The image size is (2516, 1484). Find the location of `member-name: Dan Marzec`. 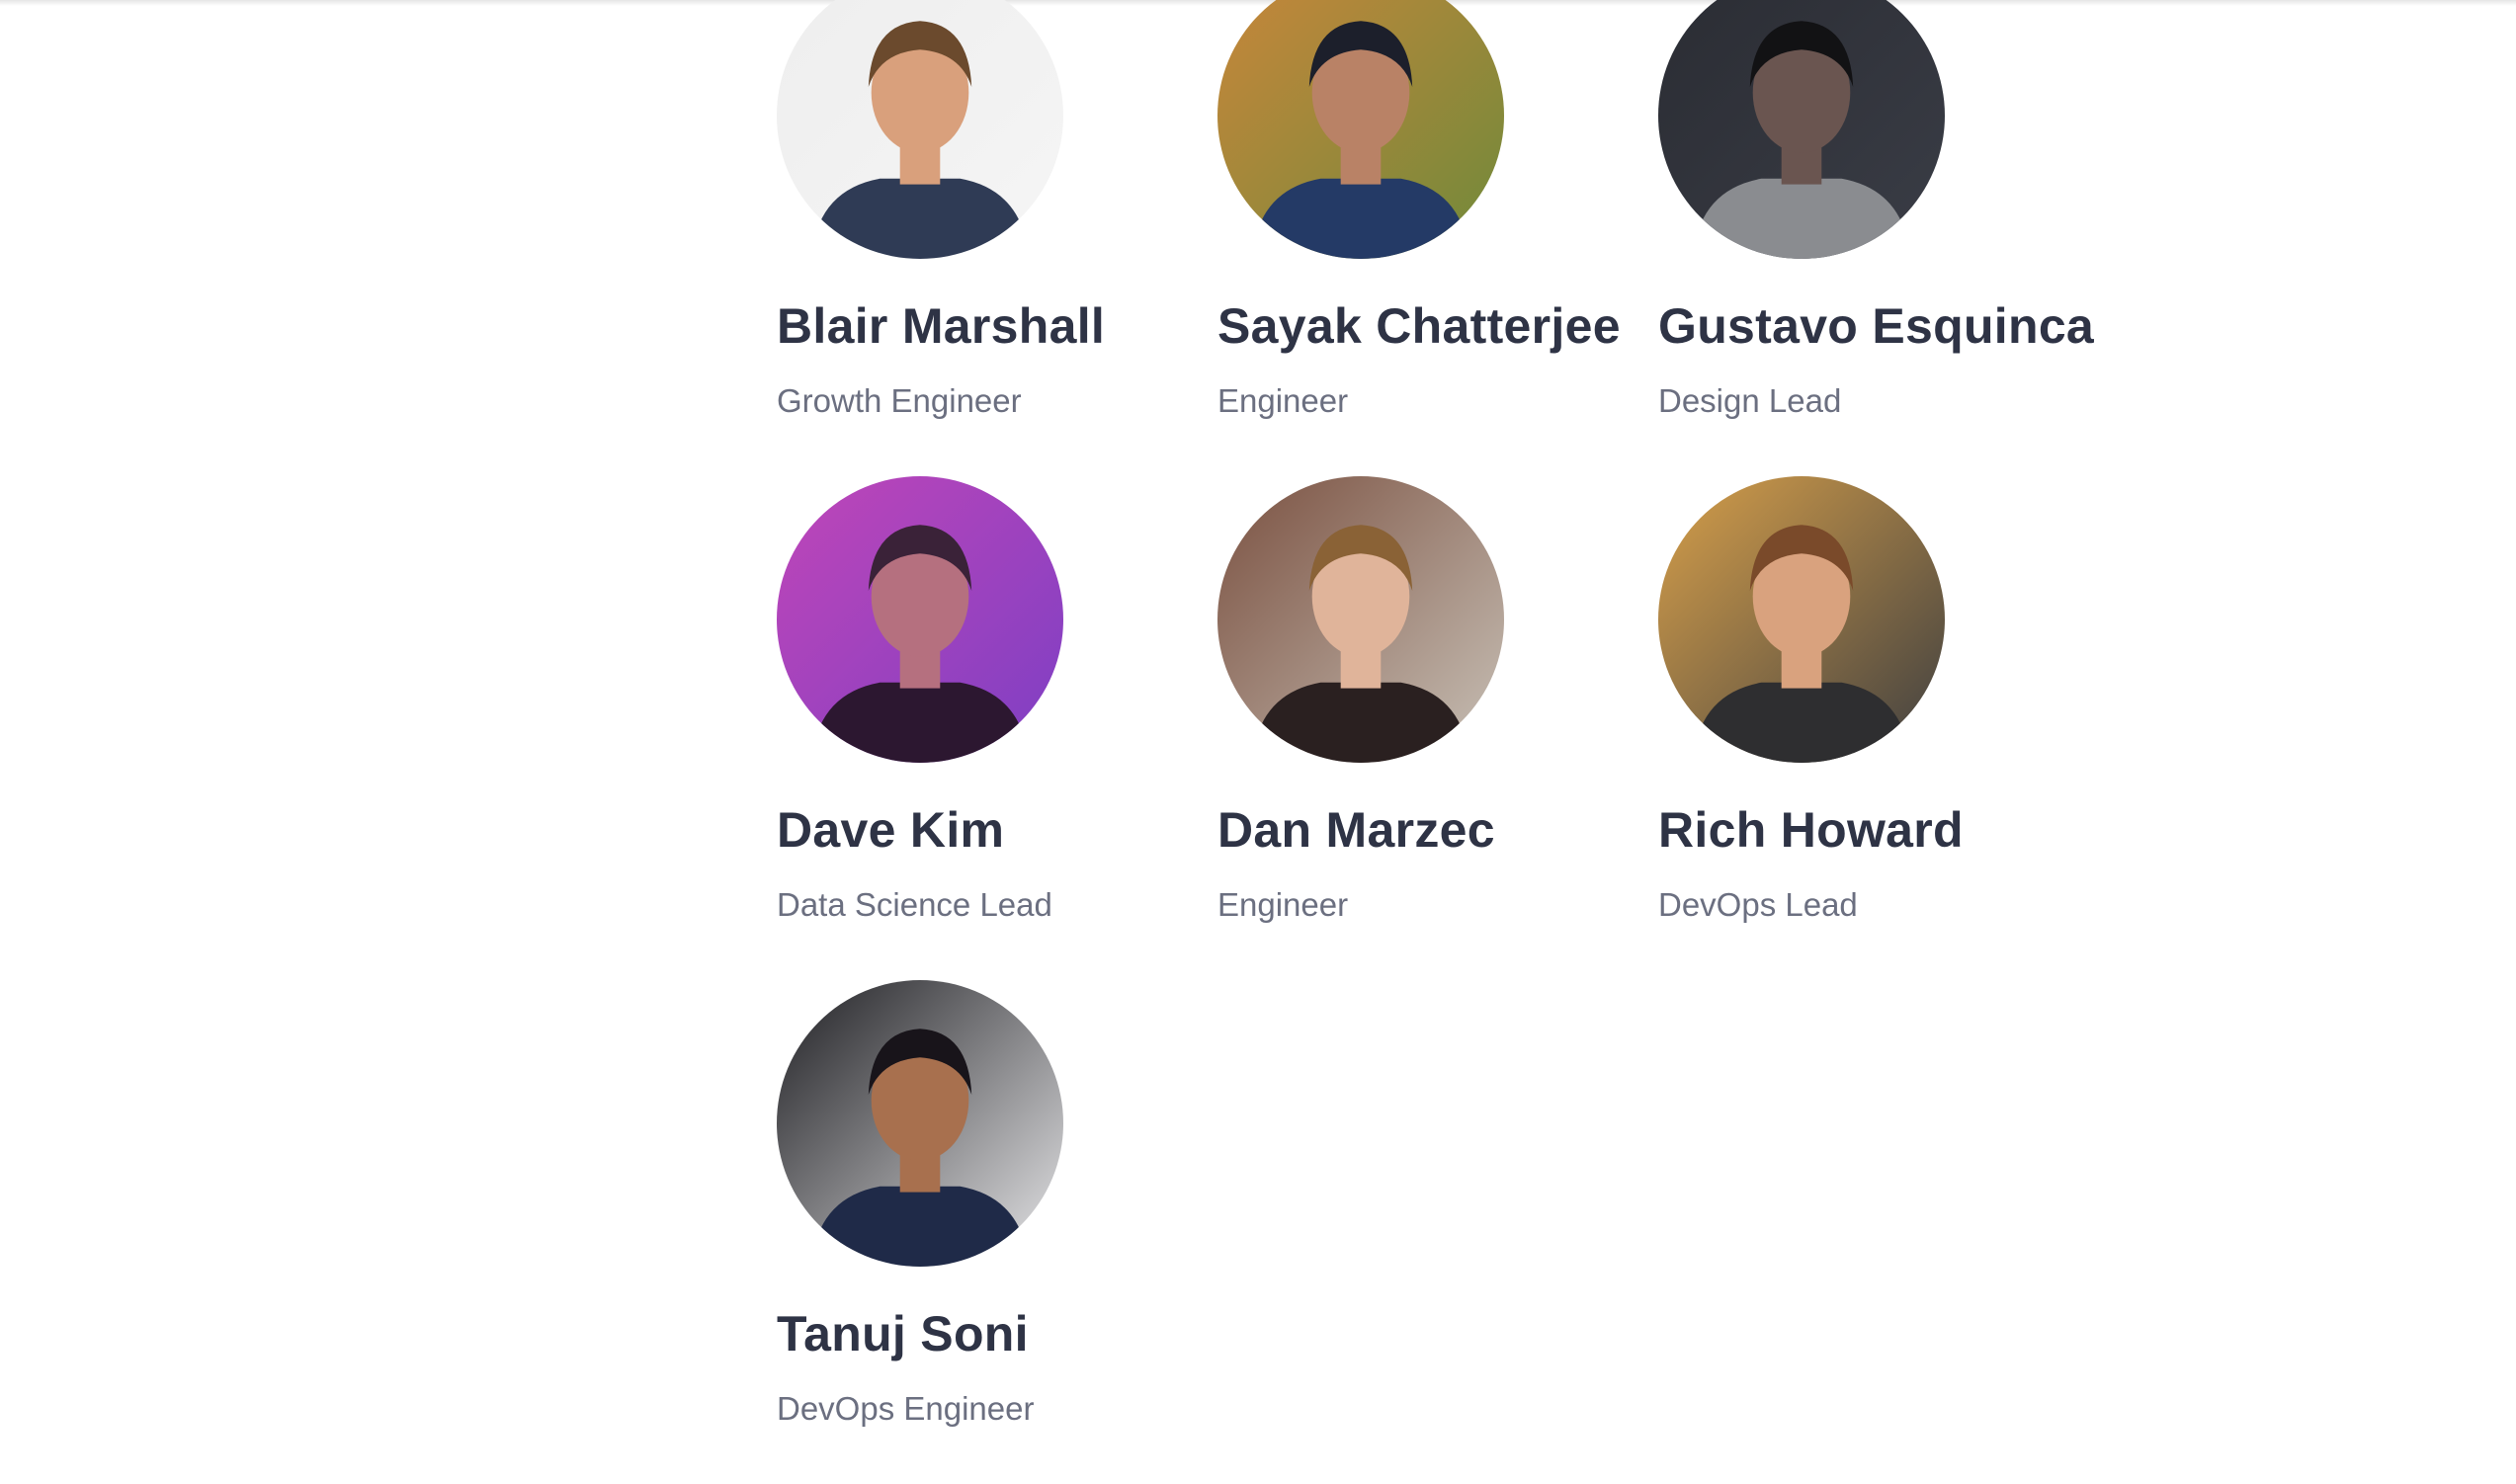

member-name: Dan Marzec is located at coordinates (1356, 830).